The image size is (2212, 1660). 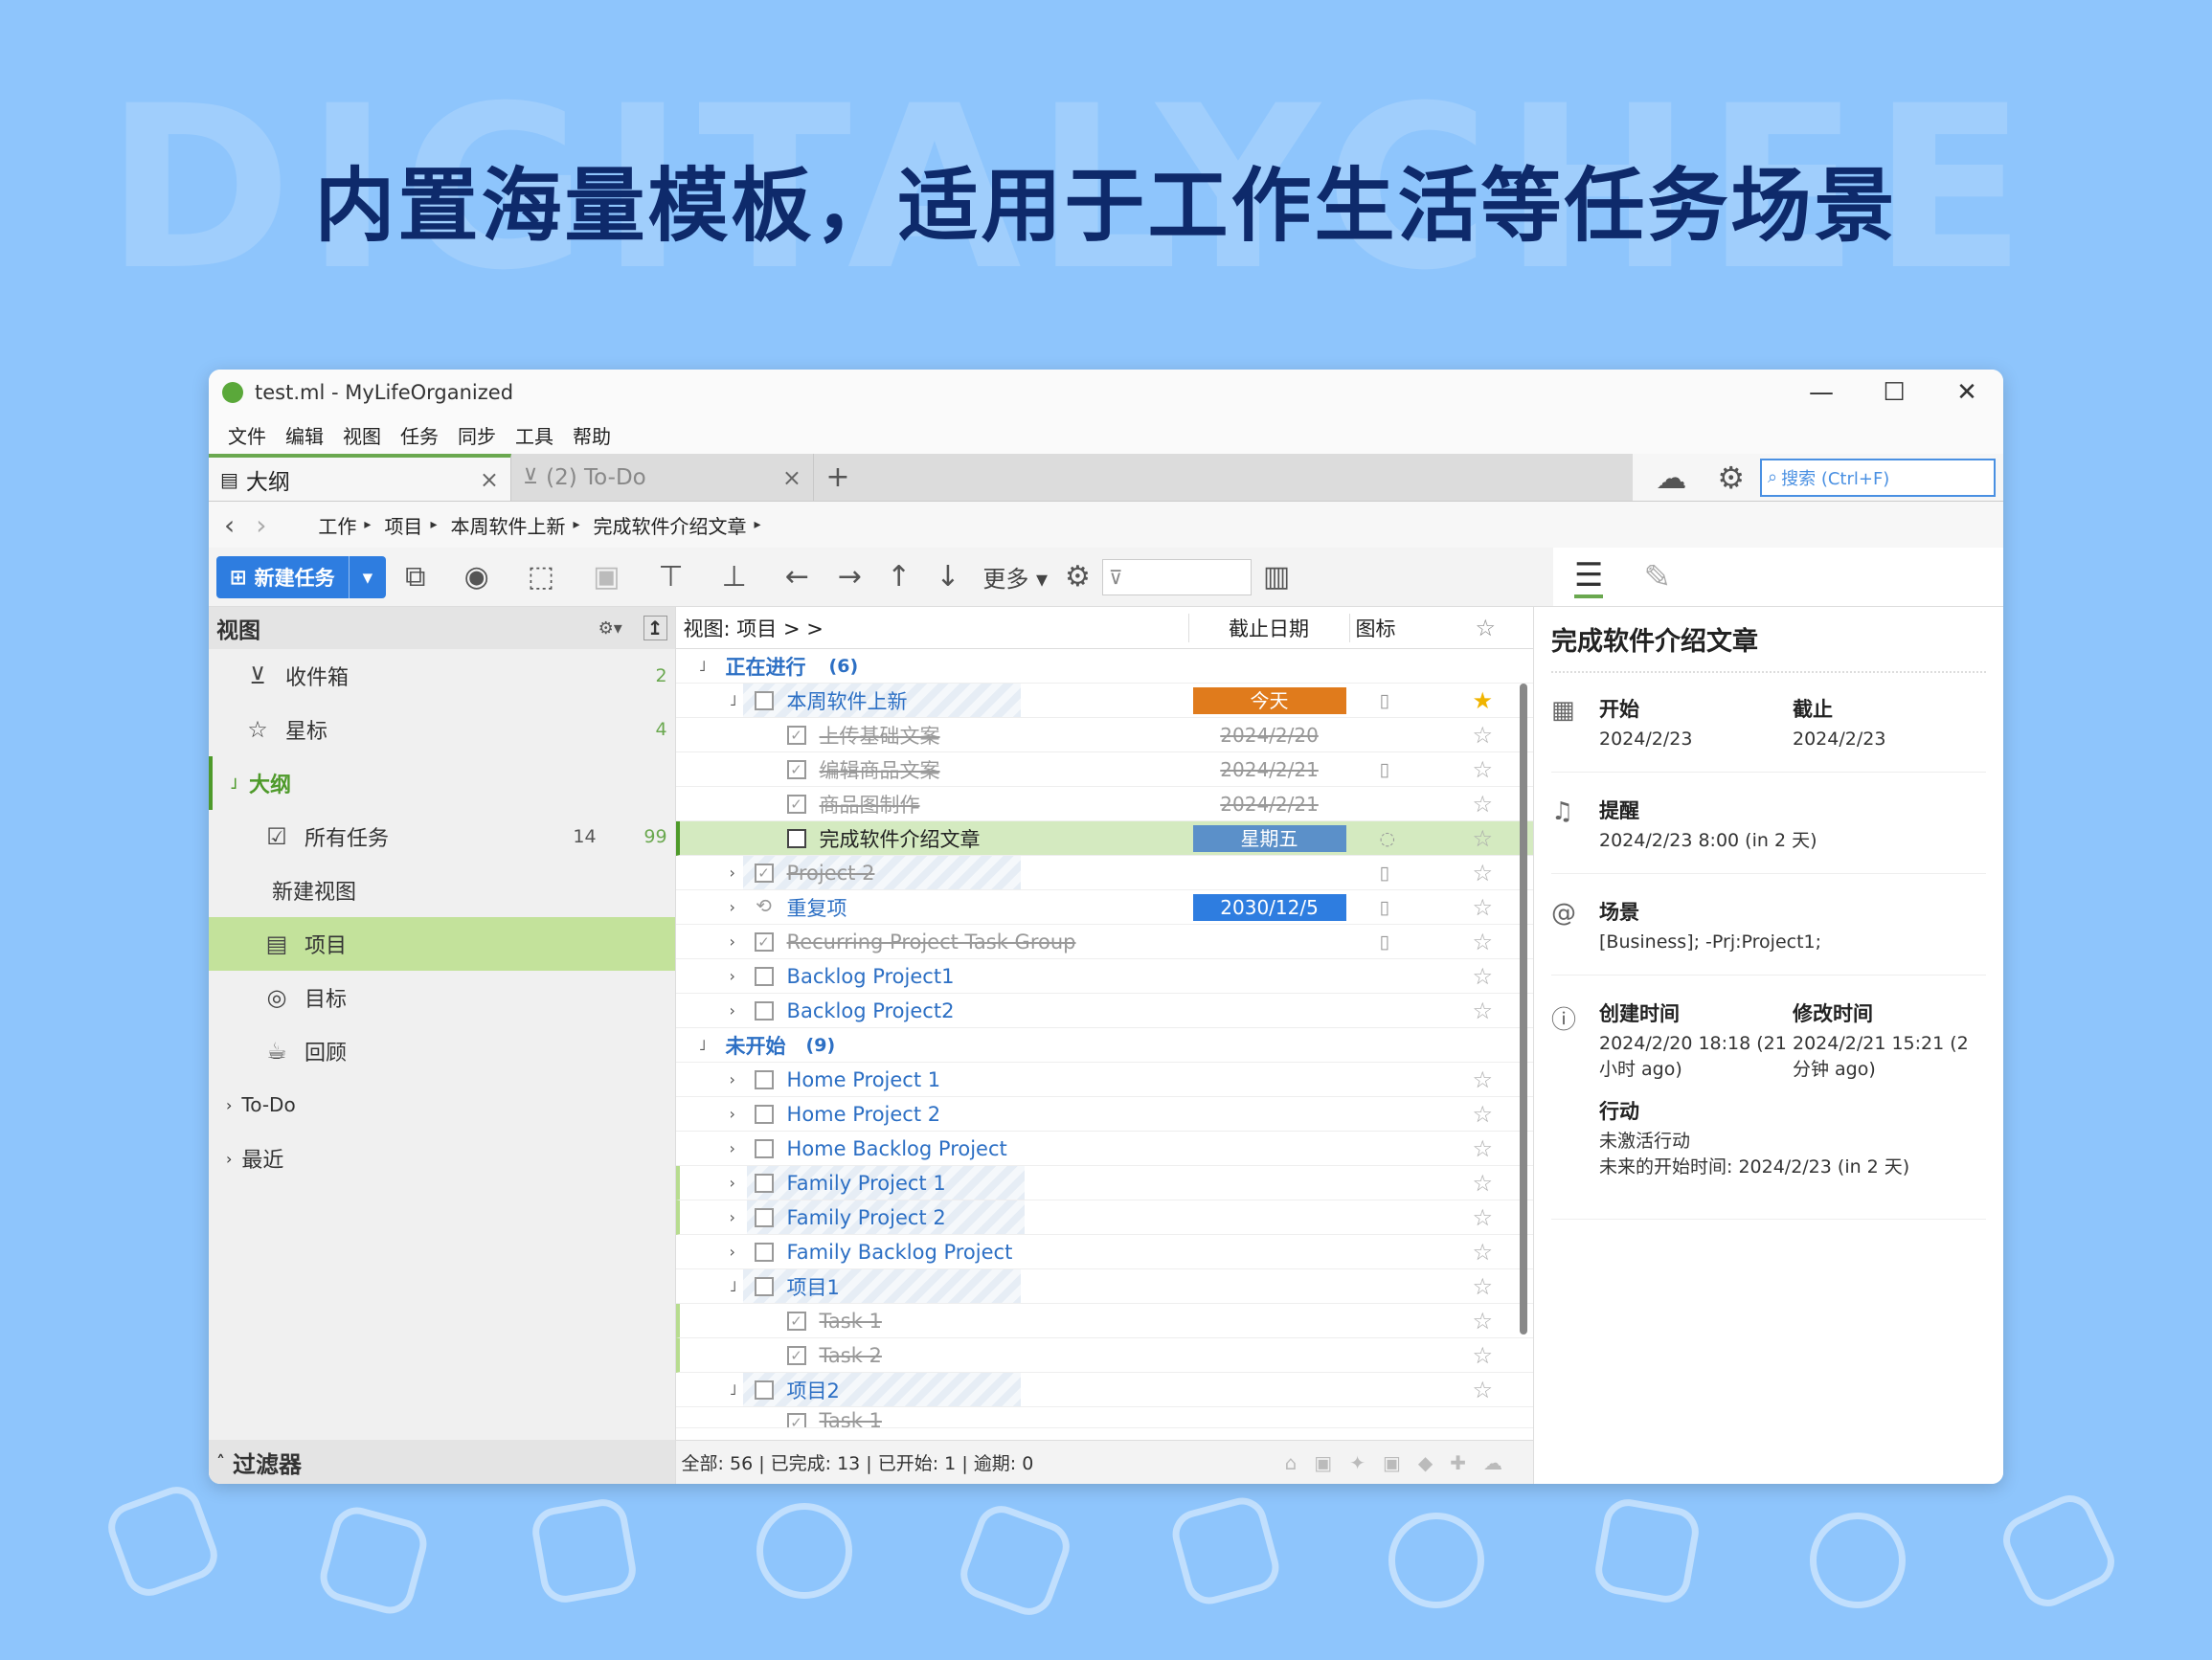 What do you see at coordinates (1104, 666) in the screenshot?
I see `group-row: ˩ 正在进行 (6)` at bounding box center [1104, 666].